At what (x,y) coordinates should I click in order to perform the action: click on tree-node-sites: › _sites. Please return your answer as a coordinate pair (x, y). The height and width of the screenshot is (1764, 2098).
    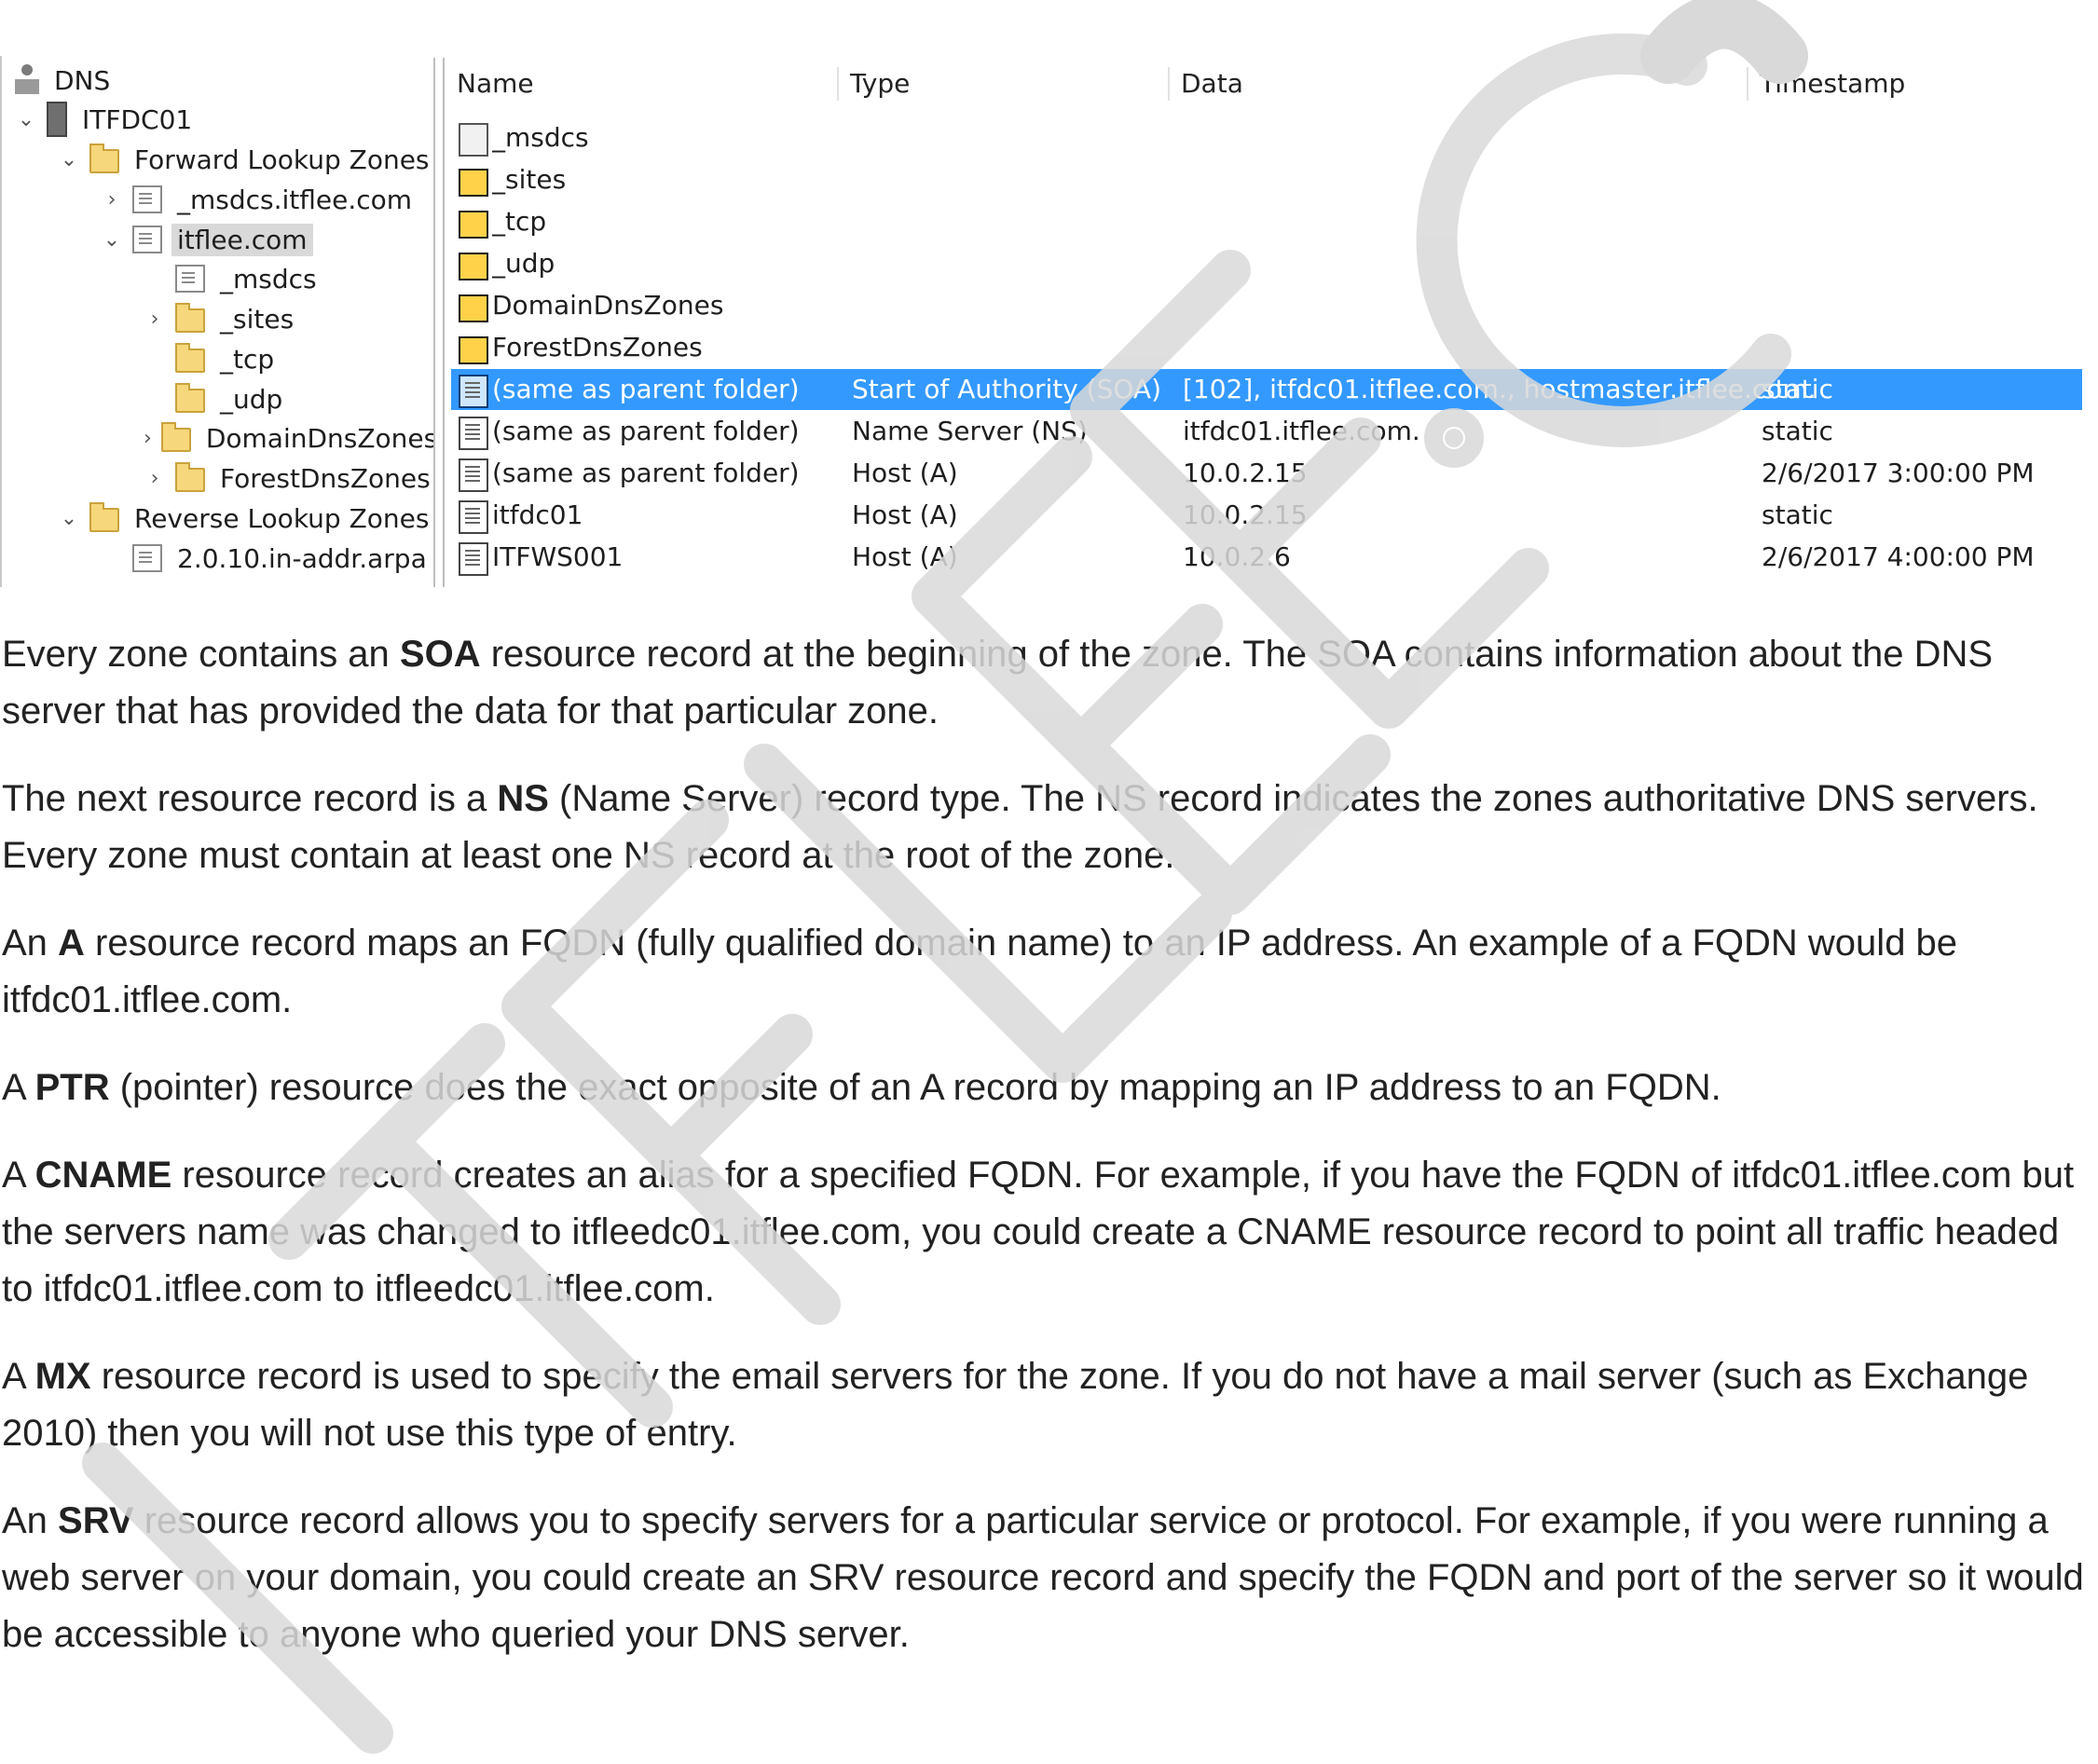
    Looking at the image, I should click on (222, 319).